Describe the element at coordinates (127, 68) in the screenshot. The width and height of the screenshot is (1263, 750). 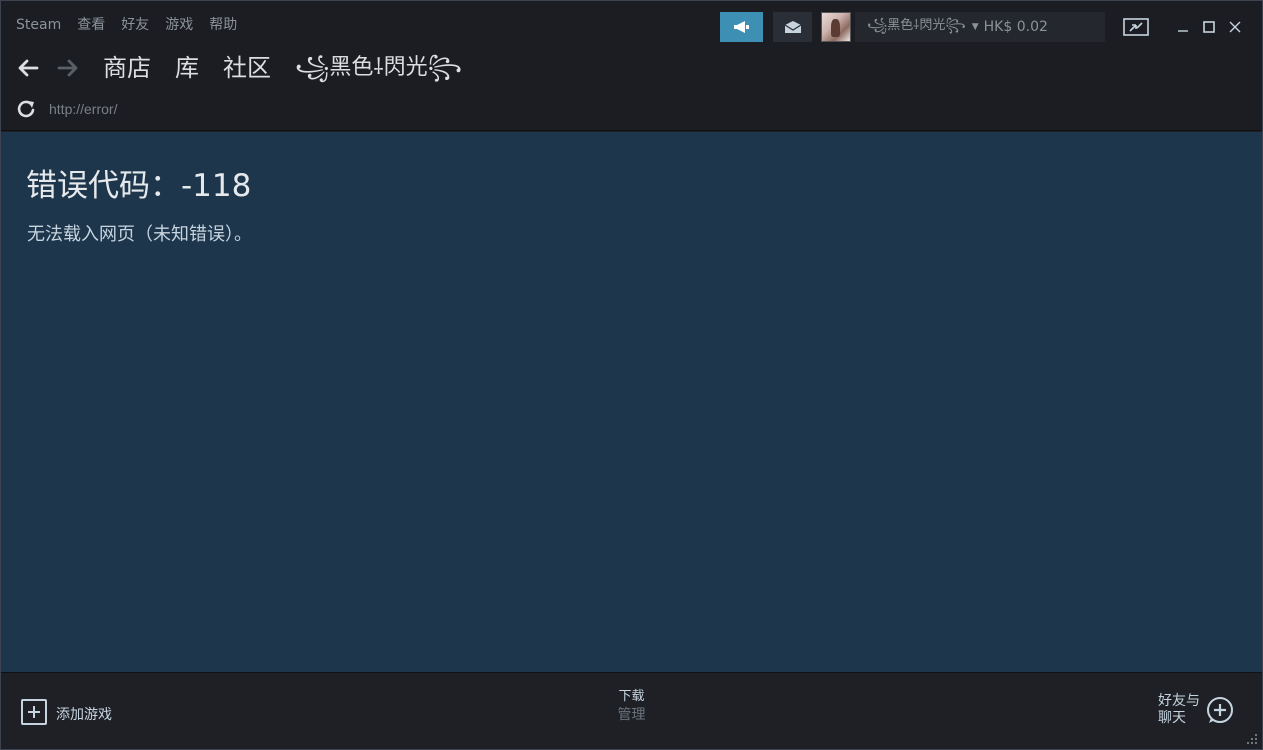
I see `nav-store: 商店` at that location.